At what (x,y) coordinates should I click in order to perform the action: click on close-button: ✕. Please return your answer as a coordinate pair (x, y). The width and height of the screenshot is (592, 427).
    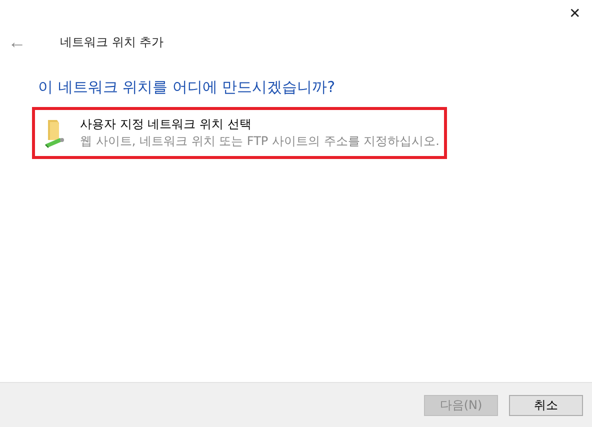
    Looking at the image, I should click on (575, 13).